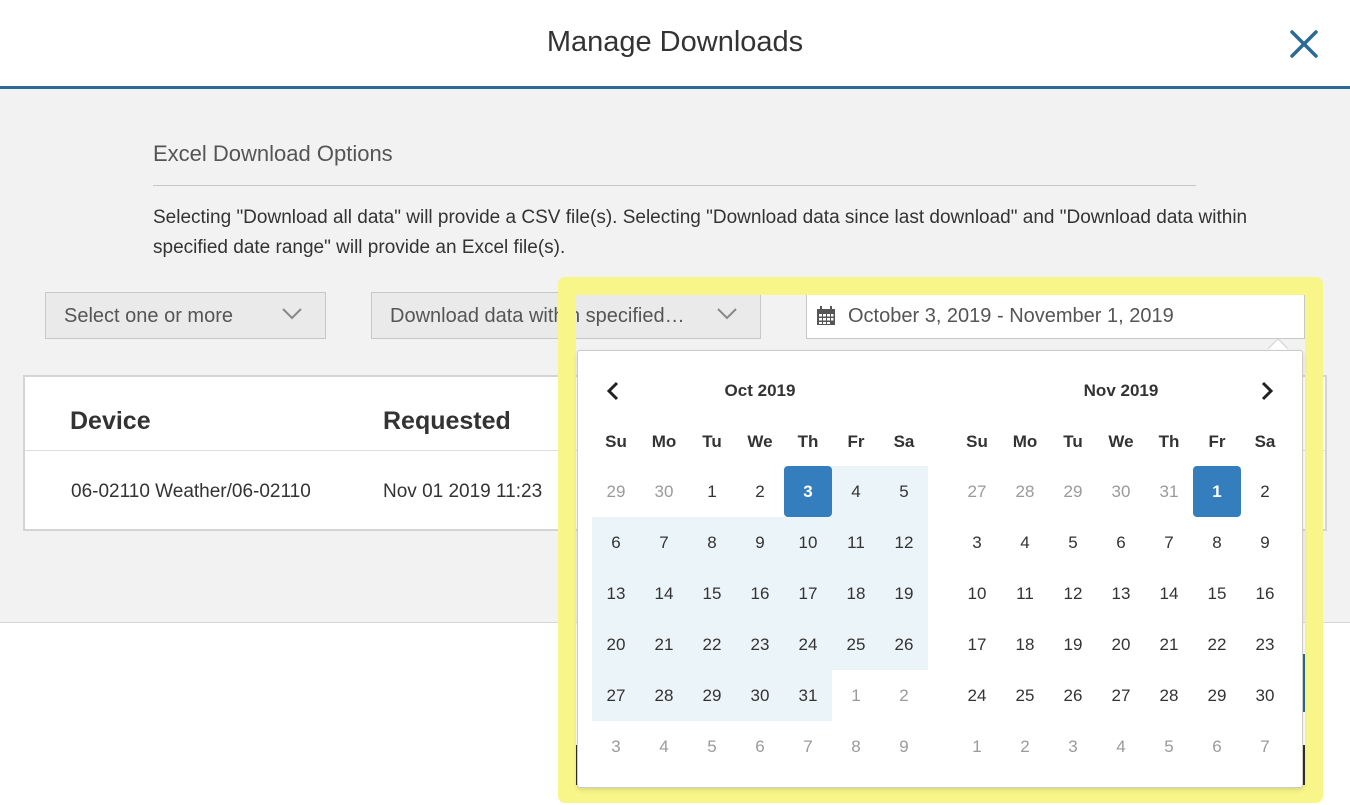 Image resolution: width=1350 pixels, height=805 pixels. I want to click on section-divider, so click(674, 185).